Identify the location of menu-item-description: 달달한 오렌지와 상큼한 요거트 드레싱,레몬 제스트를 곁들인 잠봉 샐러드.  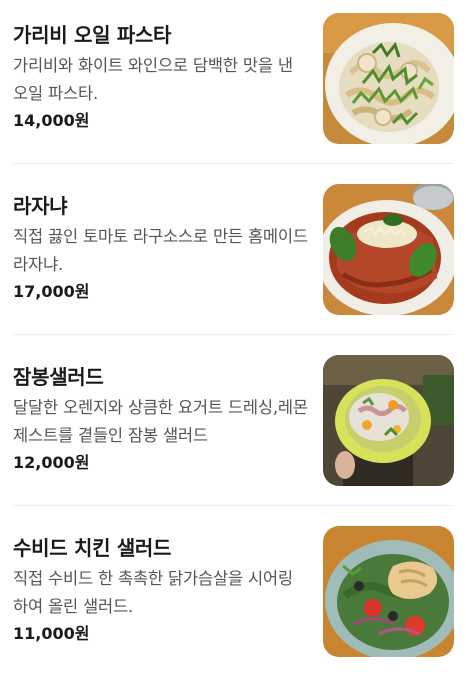
(160, 421).